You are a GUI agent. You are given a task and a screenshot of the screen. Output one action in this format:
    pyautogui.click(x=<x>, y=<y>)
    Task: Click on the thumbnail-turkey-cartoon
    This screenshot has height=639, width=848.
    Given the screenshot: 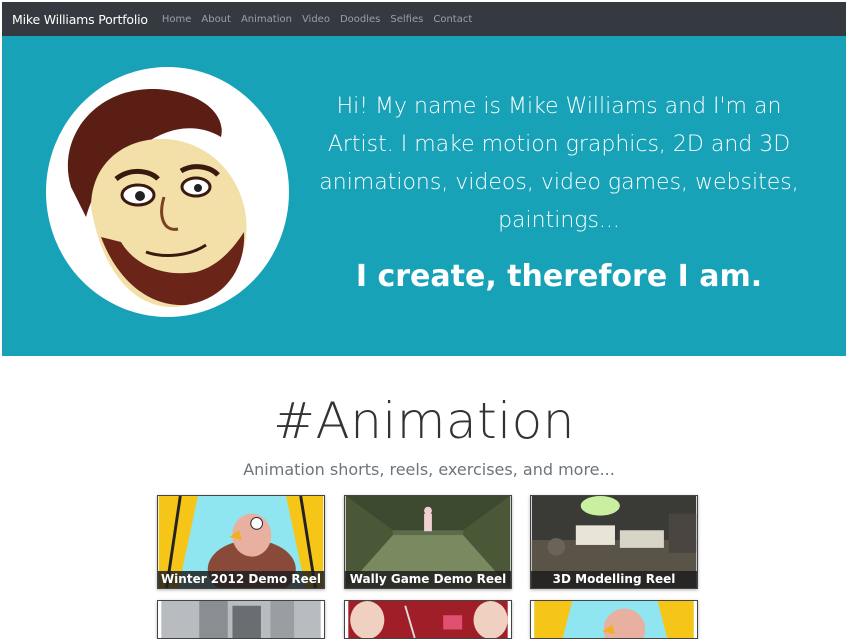 What is the action you would take?
    pyautogui.click(x=614, y=619)
    